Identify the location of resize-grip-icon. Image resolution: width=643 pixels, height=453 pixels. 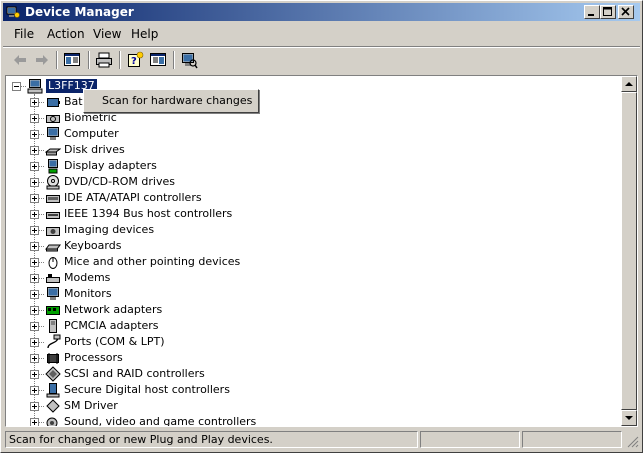
(632, 441).